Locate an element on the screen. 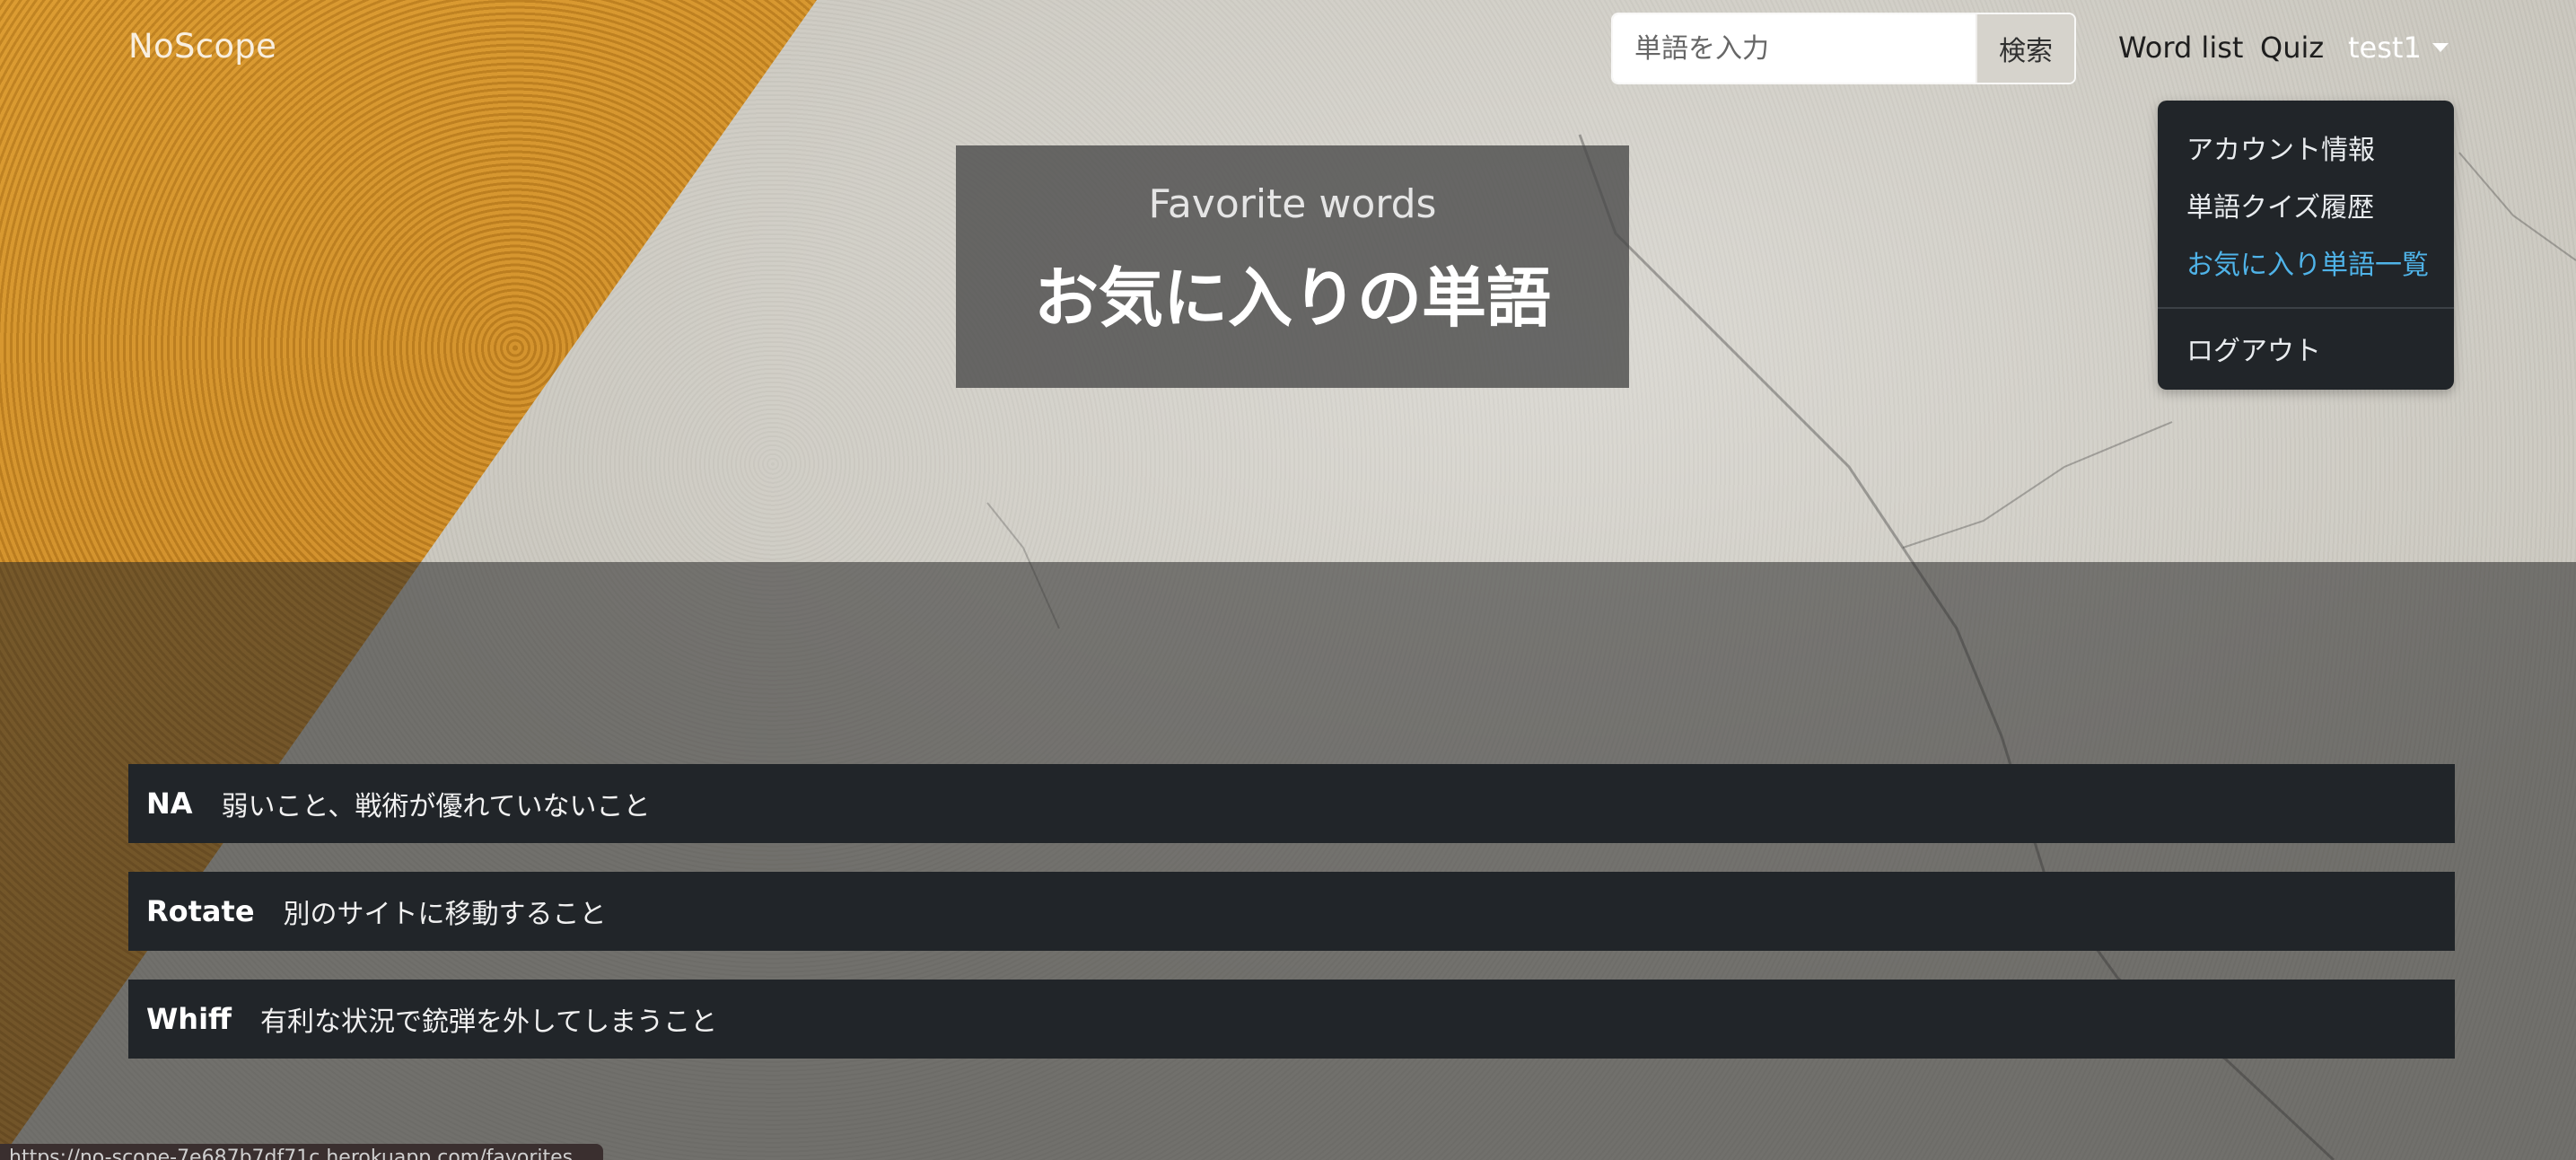 The image size is (2576, 1160). search-input is located at coordinates (1794, 48).